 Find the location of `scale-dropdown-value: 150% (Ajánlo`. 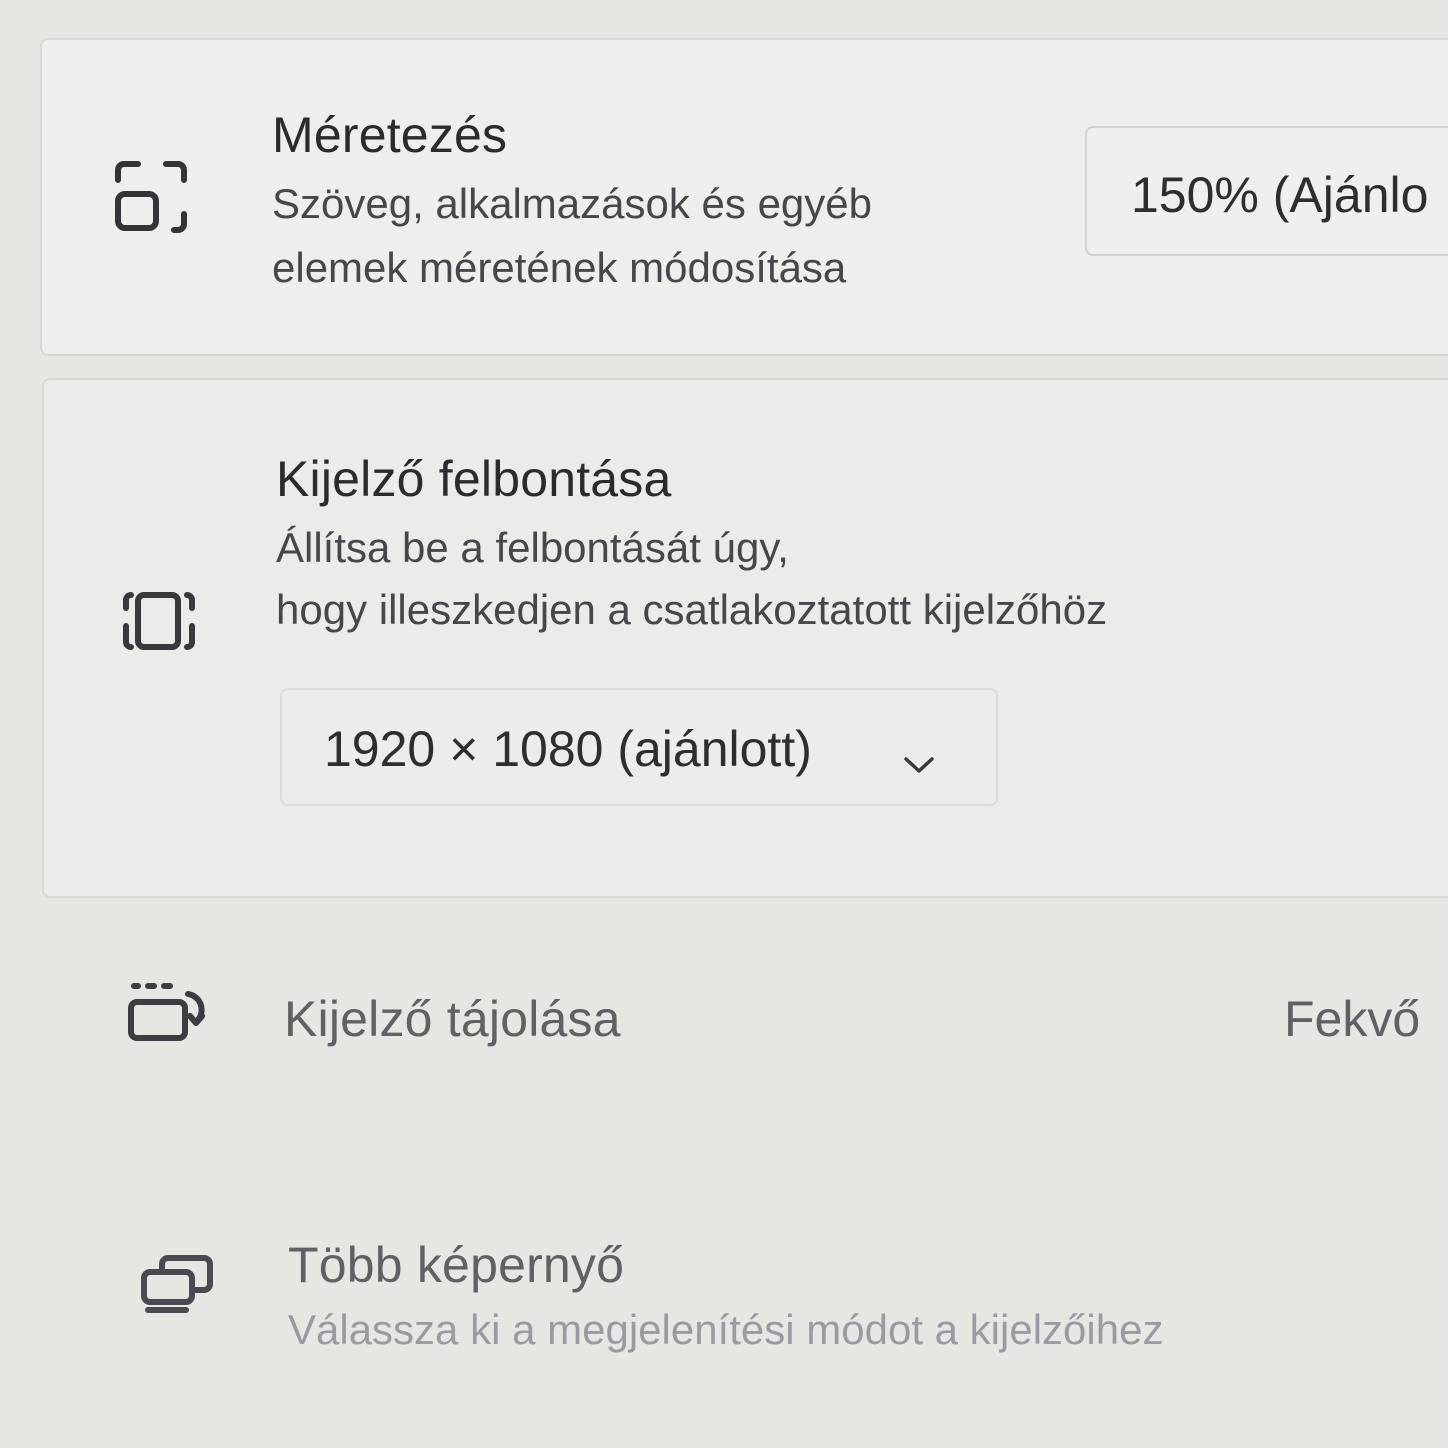

scale-dropdown-value: 150% (Ajánlo is located at coordinates (1280, 195).